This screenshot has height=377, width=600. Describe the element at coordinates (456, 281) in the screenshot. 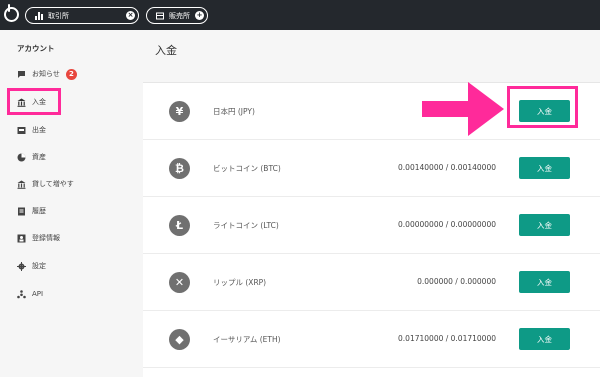

I see `currency-balance: 0.000000 / 0.000000` at that location.